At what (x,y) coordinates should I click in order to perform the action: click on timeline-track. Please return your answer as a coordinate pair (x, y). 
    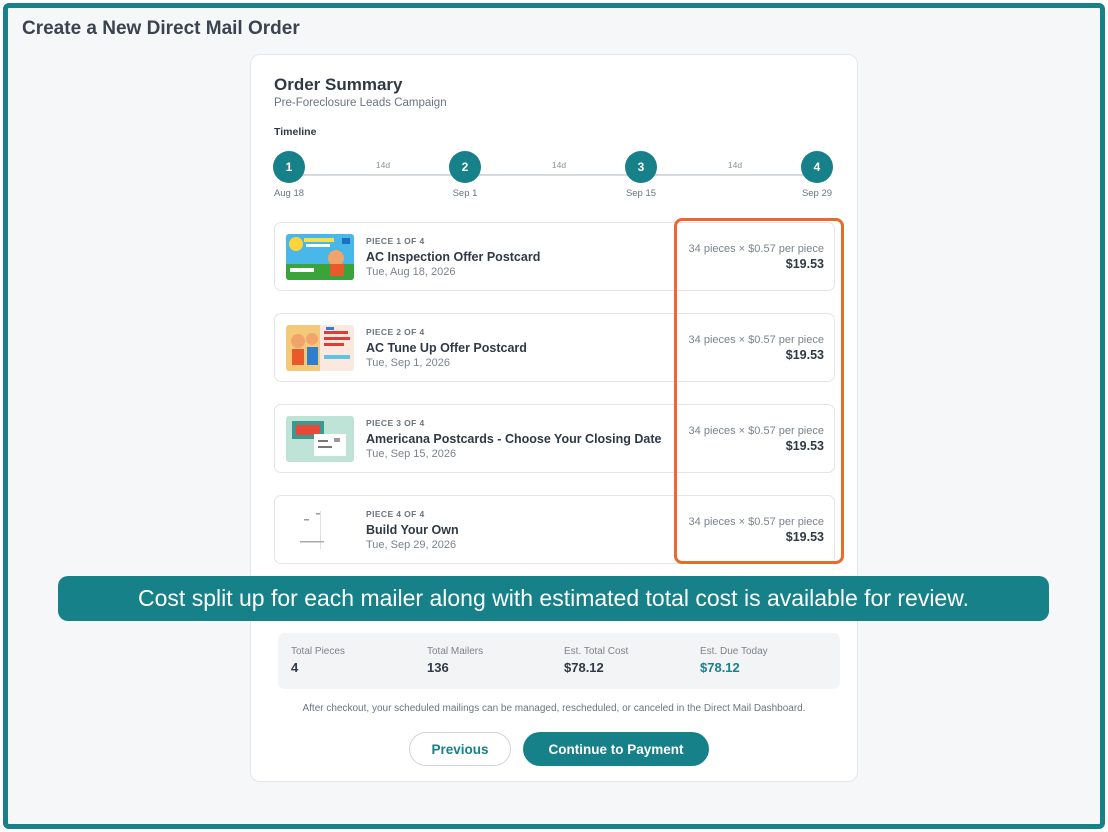
    Looking at the image, I should click on (554, 175).